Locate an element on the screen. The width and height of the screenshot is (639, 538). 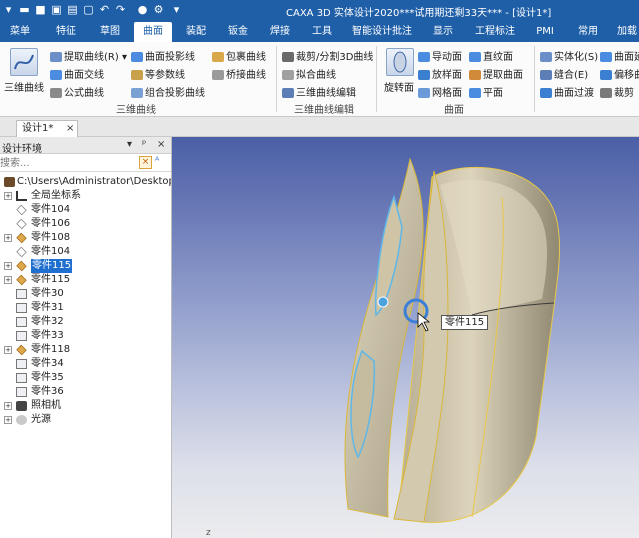
stitch-button: 缝合(E) is located at coordinates (564, 73).